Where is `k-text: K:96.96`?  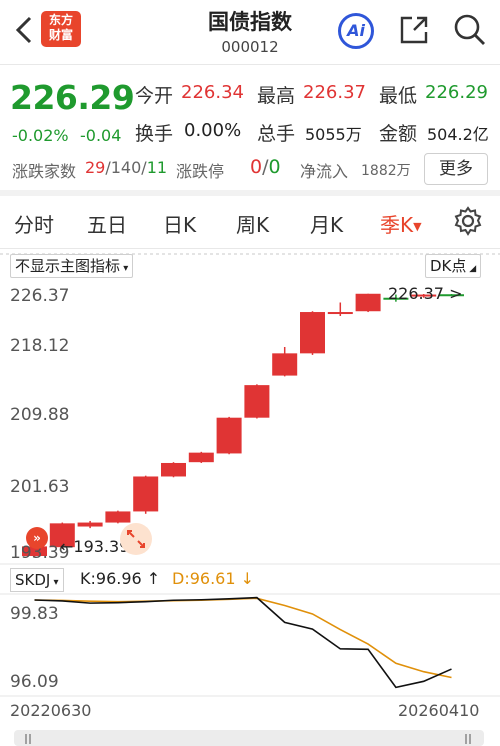
k-text: K:96.96 is located at coordinates (111, 578).